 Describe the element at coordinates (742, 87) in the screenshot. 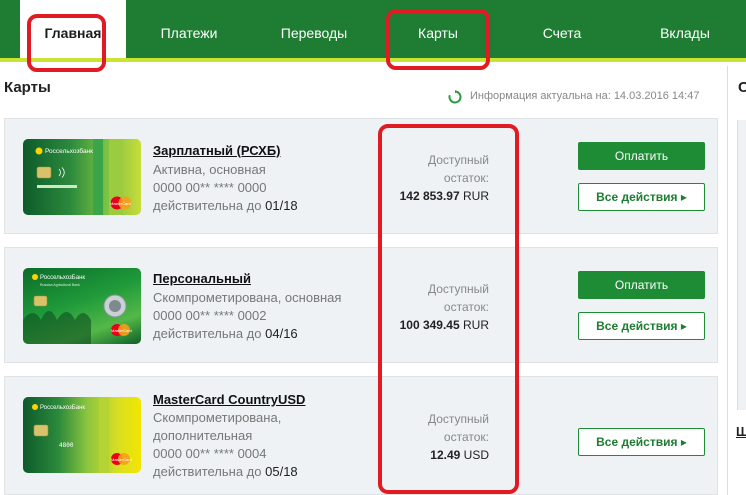

I see `side-panel-title: С` at that location.